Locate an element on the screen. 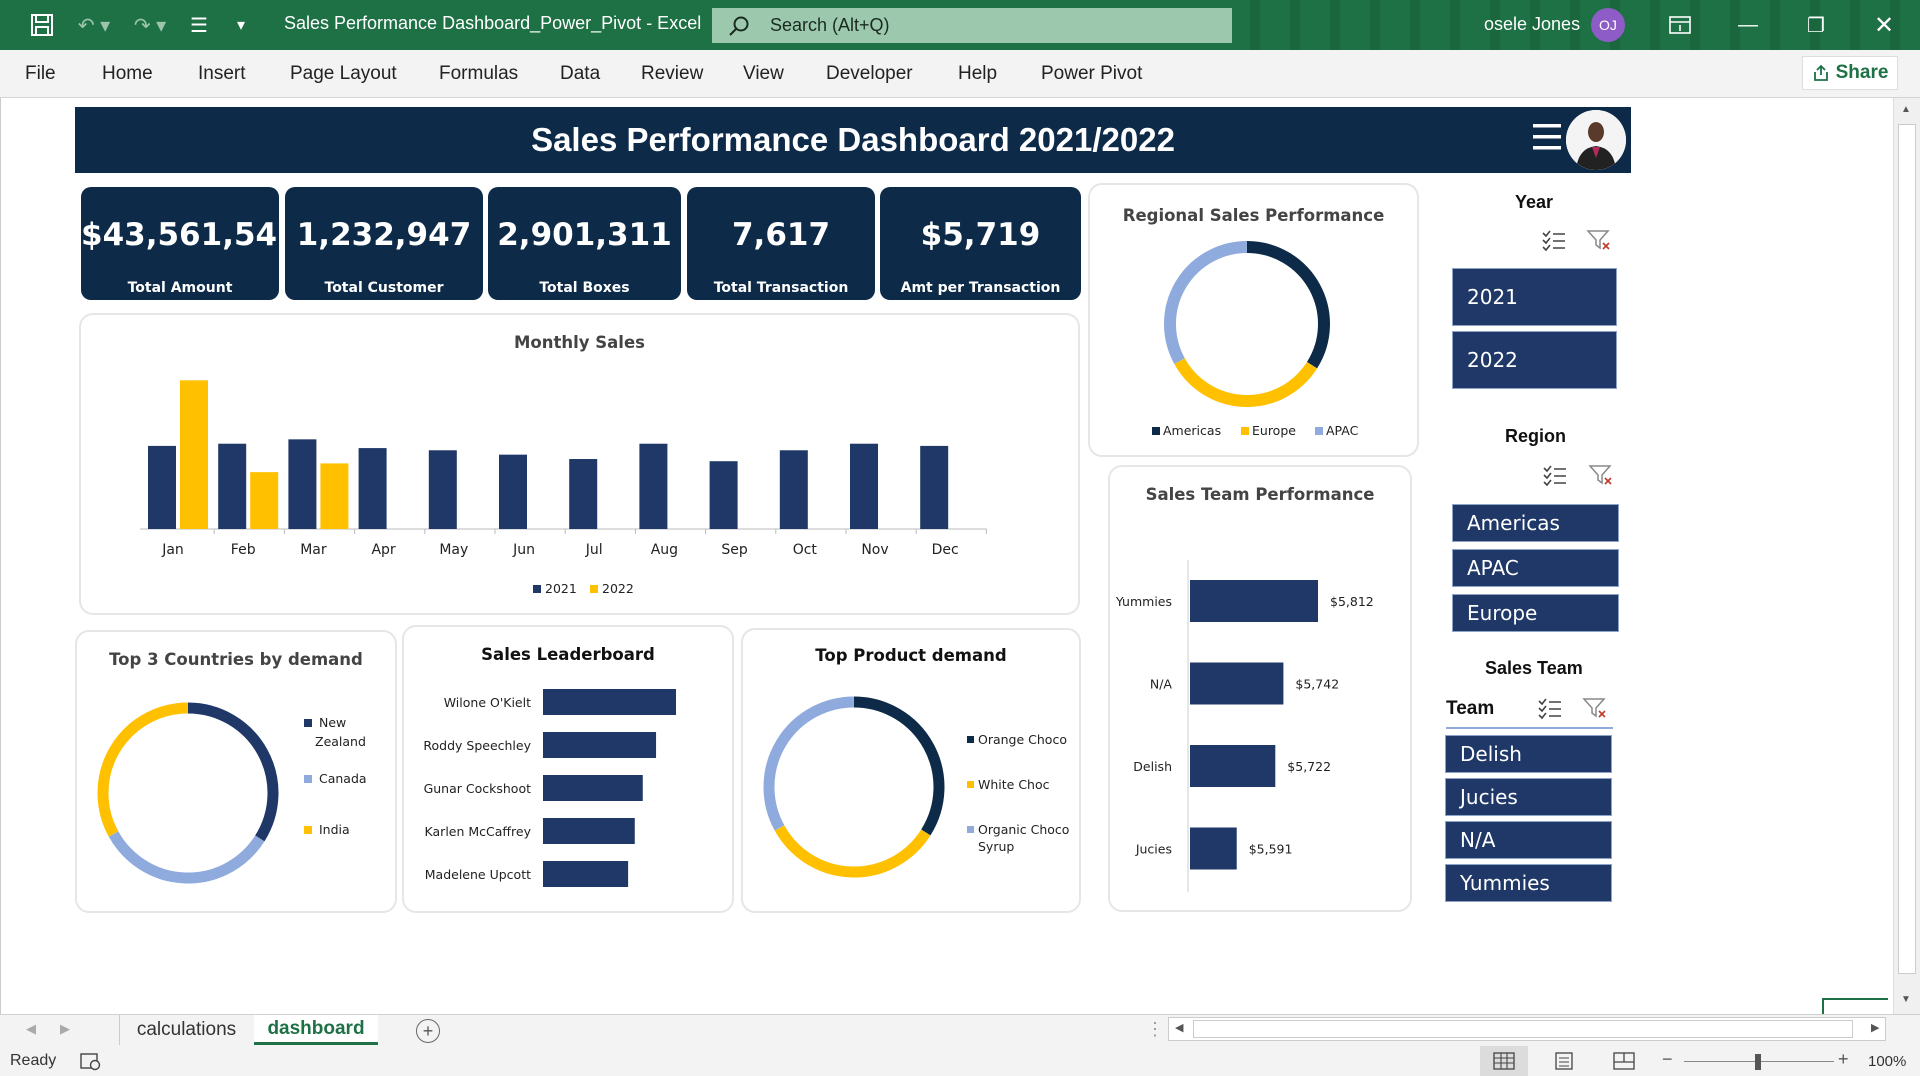  share-button: Share is located at coordinates (1850, 73).